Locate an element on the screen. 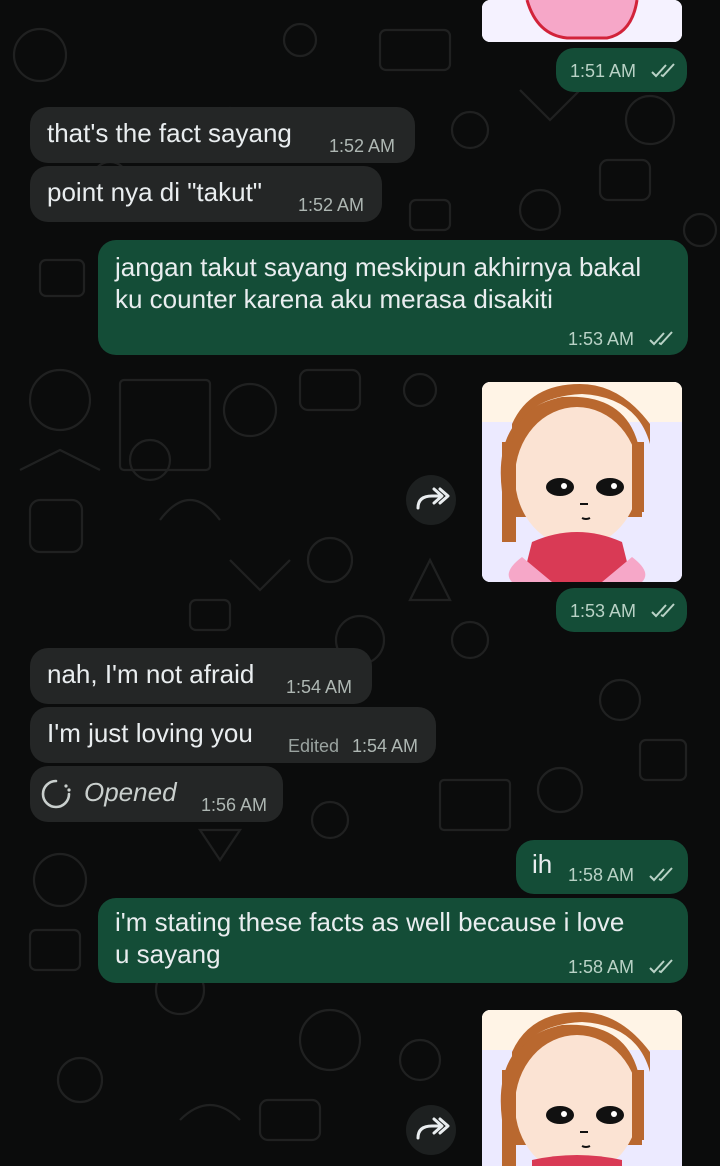  incoming-message: point nya di "takut" 1:52 AM is located at coordinates (206, 194).